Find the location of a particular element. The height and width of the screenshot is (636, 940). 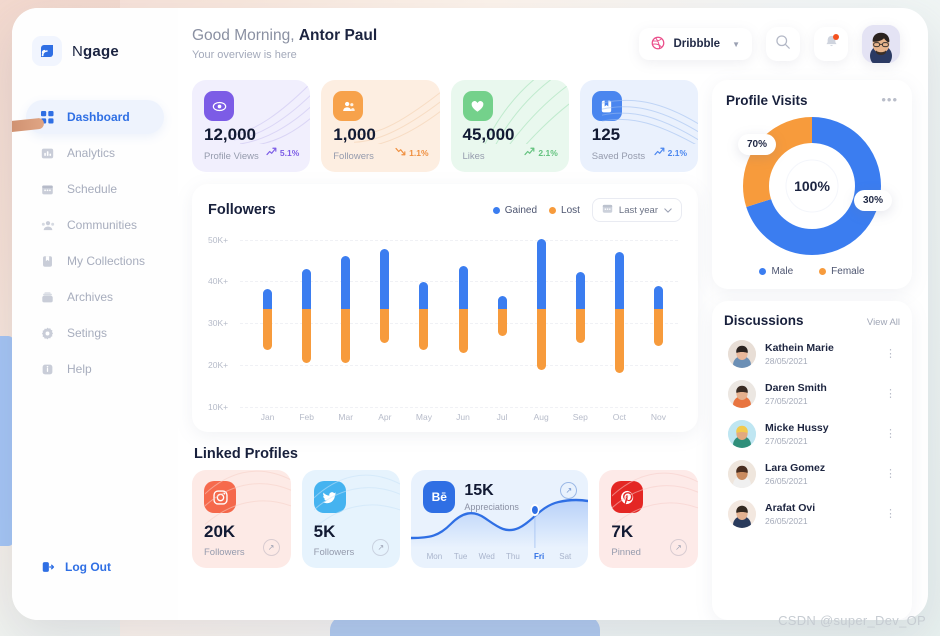

stat-delta: 2.1% is located at coordinates (541, 152).